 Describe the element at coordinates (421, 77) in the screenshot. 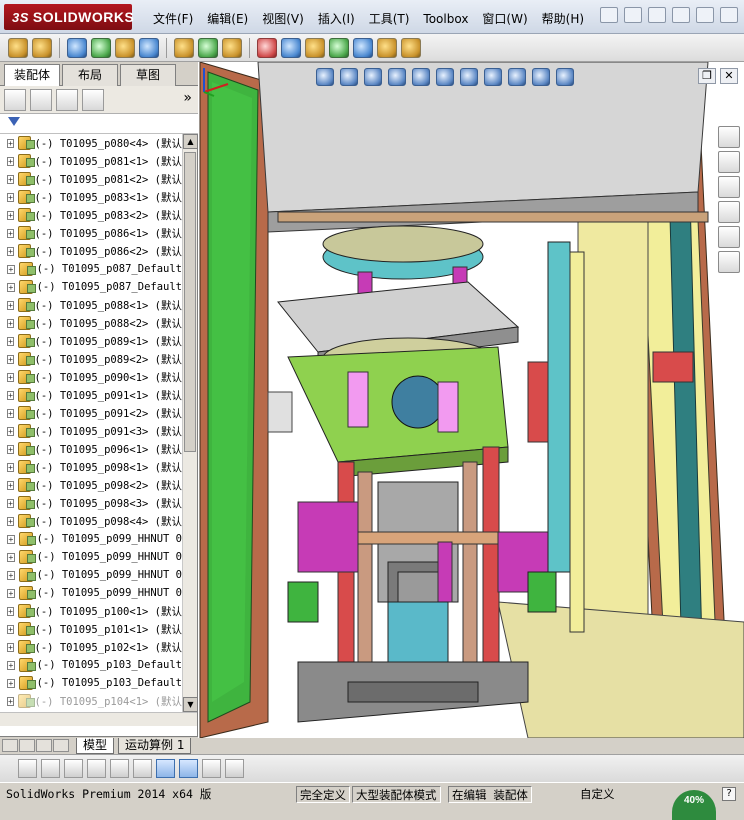

I see `dynamic-annotation-icon` at that location.